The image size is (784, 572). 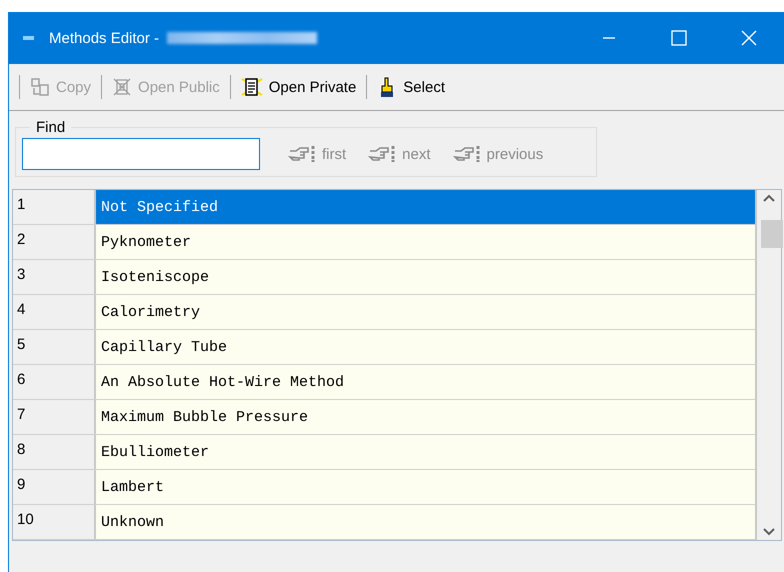 I want to click on table-cell: Maximum Bubble Pressure, so click(x=425, y=417).